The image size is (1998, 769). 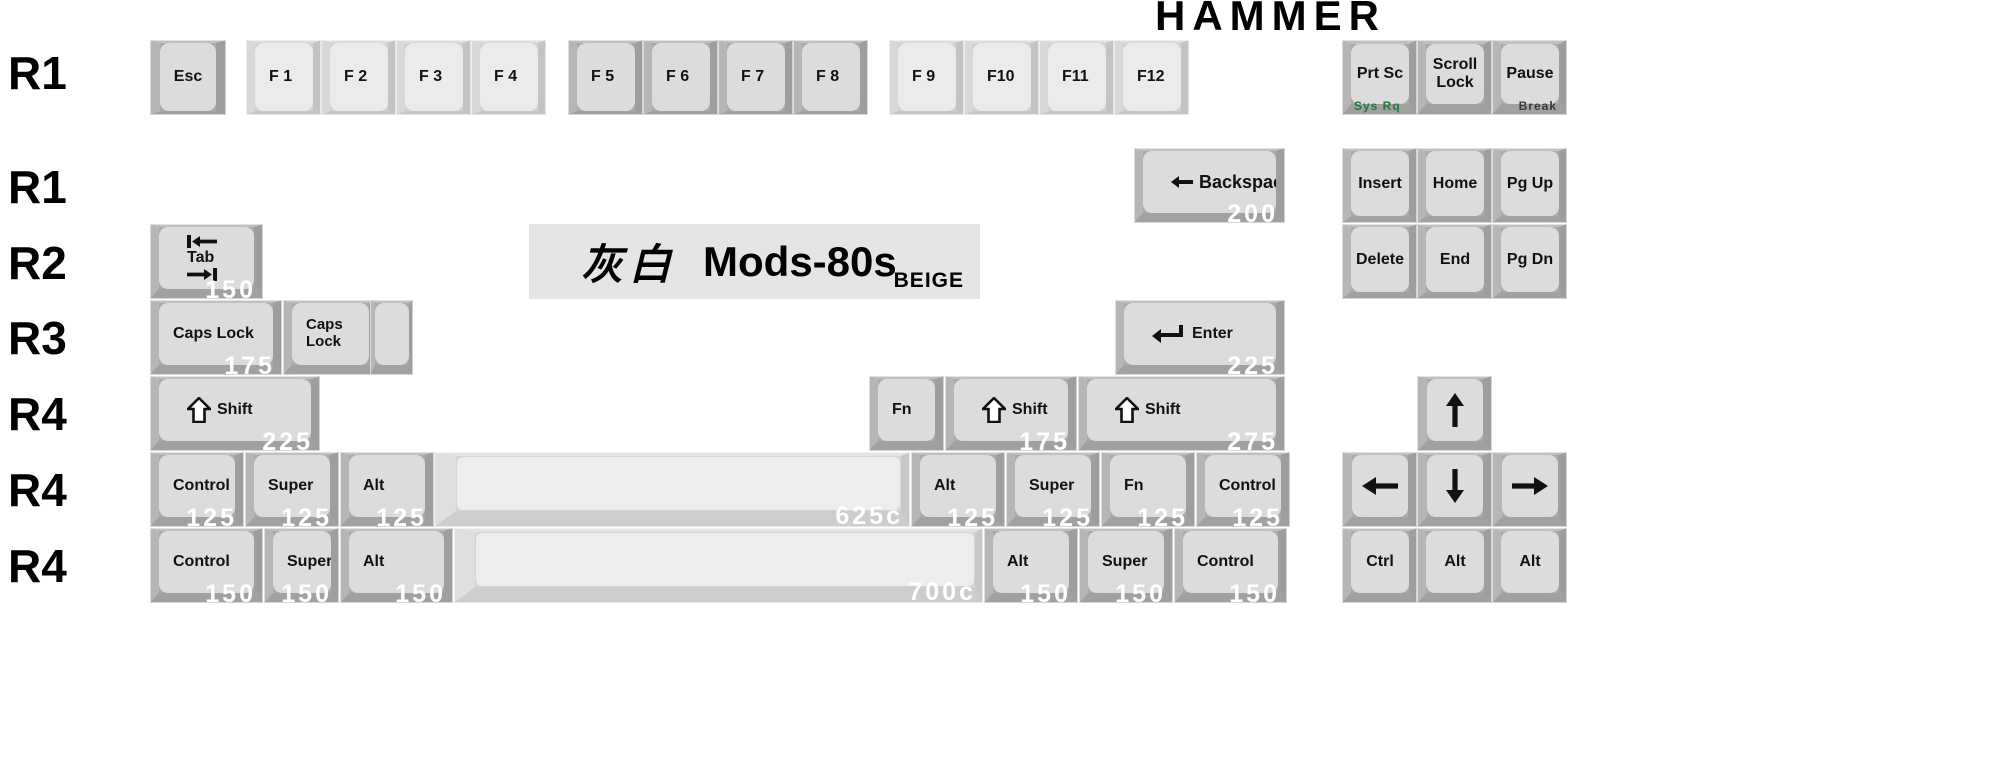 I want to click on keycap-alt-nav: Alt, so click(x=1454, y=565).